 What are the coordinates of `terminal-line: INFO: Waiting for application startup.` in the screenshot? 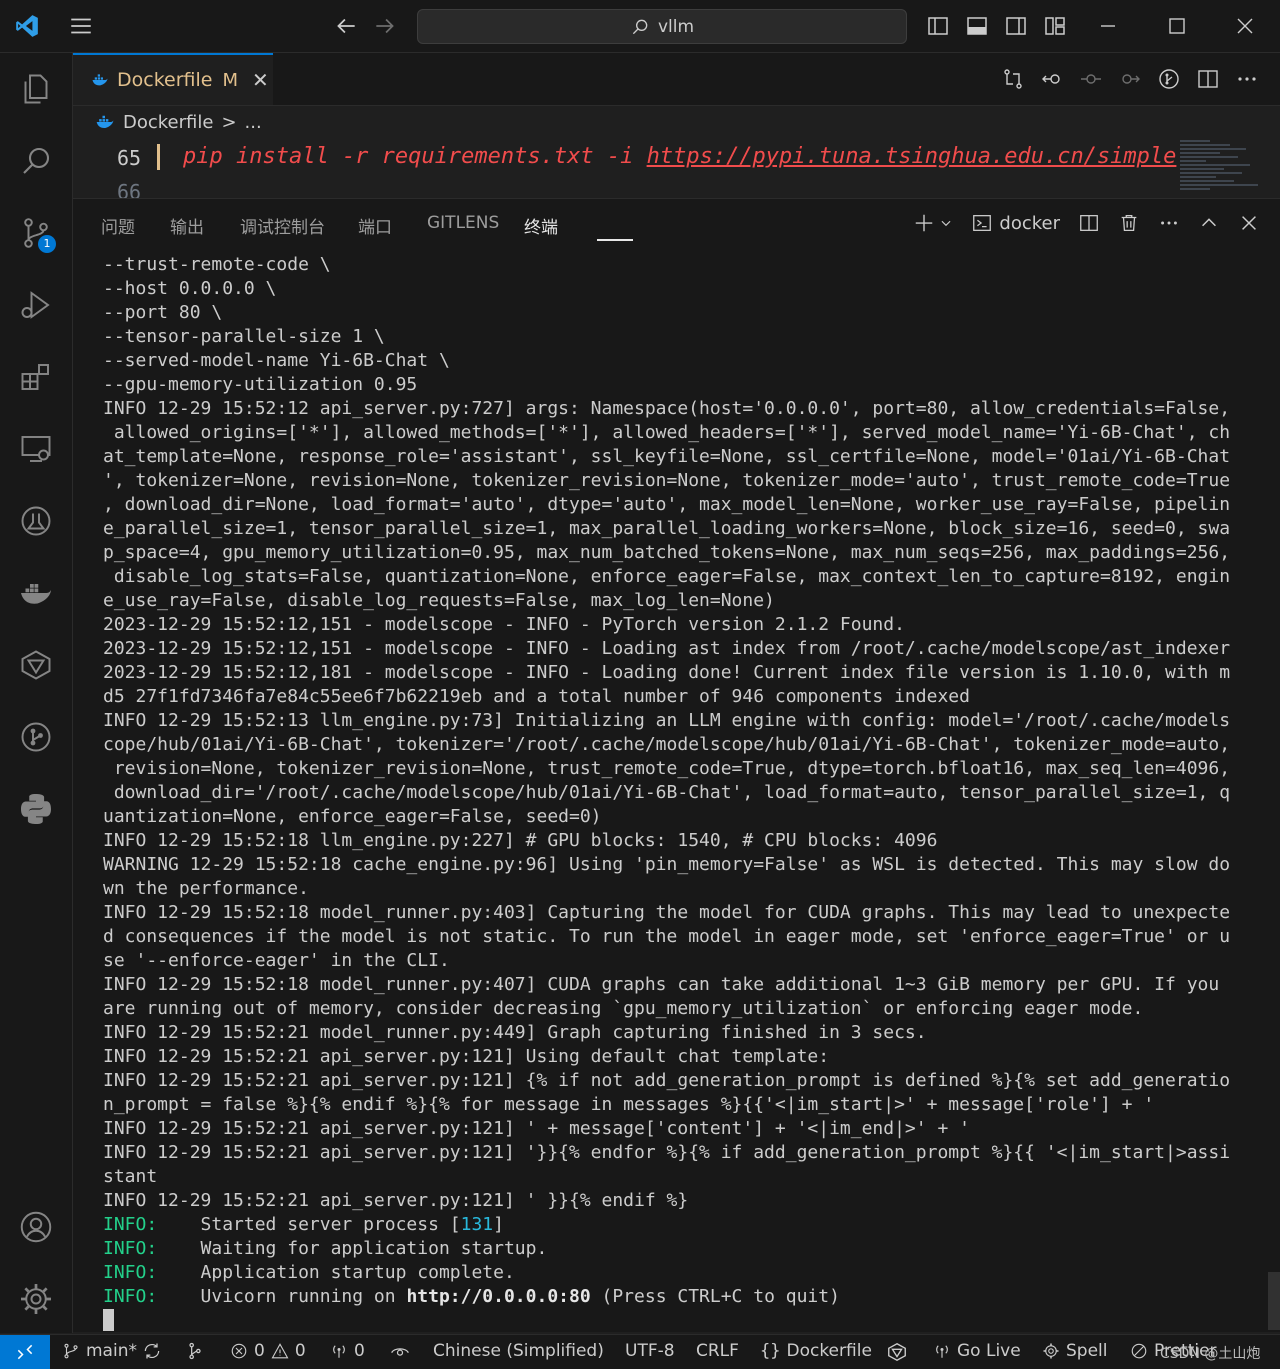 It's located at (678, 1249).